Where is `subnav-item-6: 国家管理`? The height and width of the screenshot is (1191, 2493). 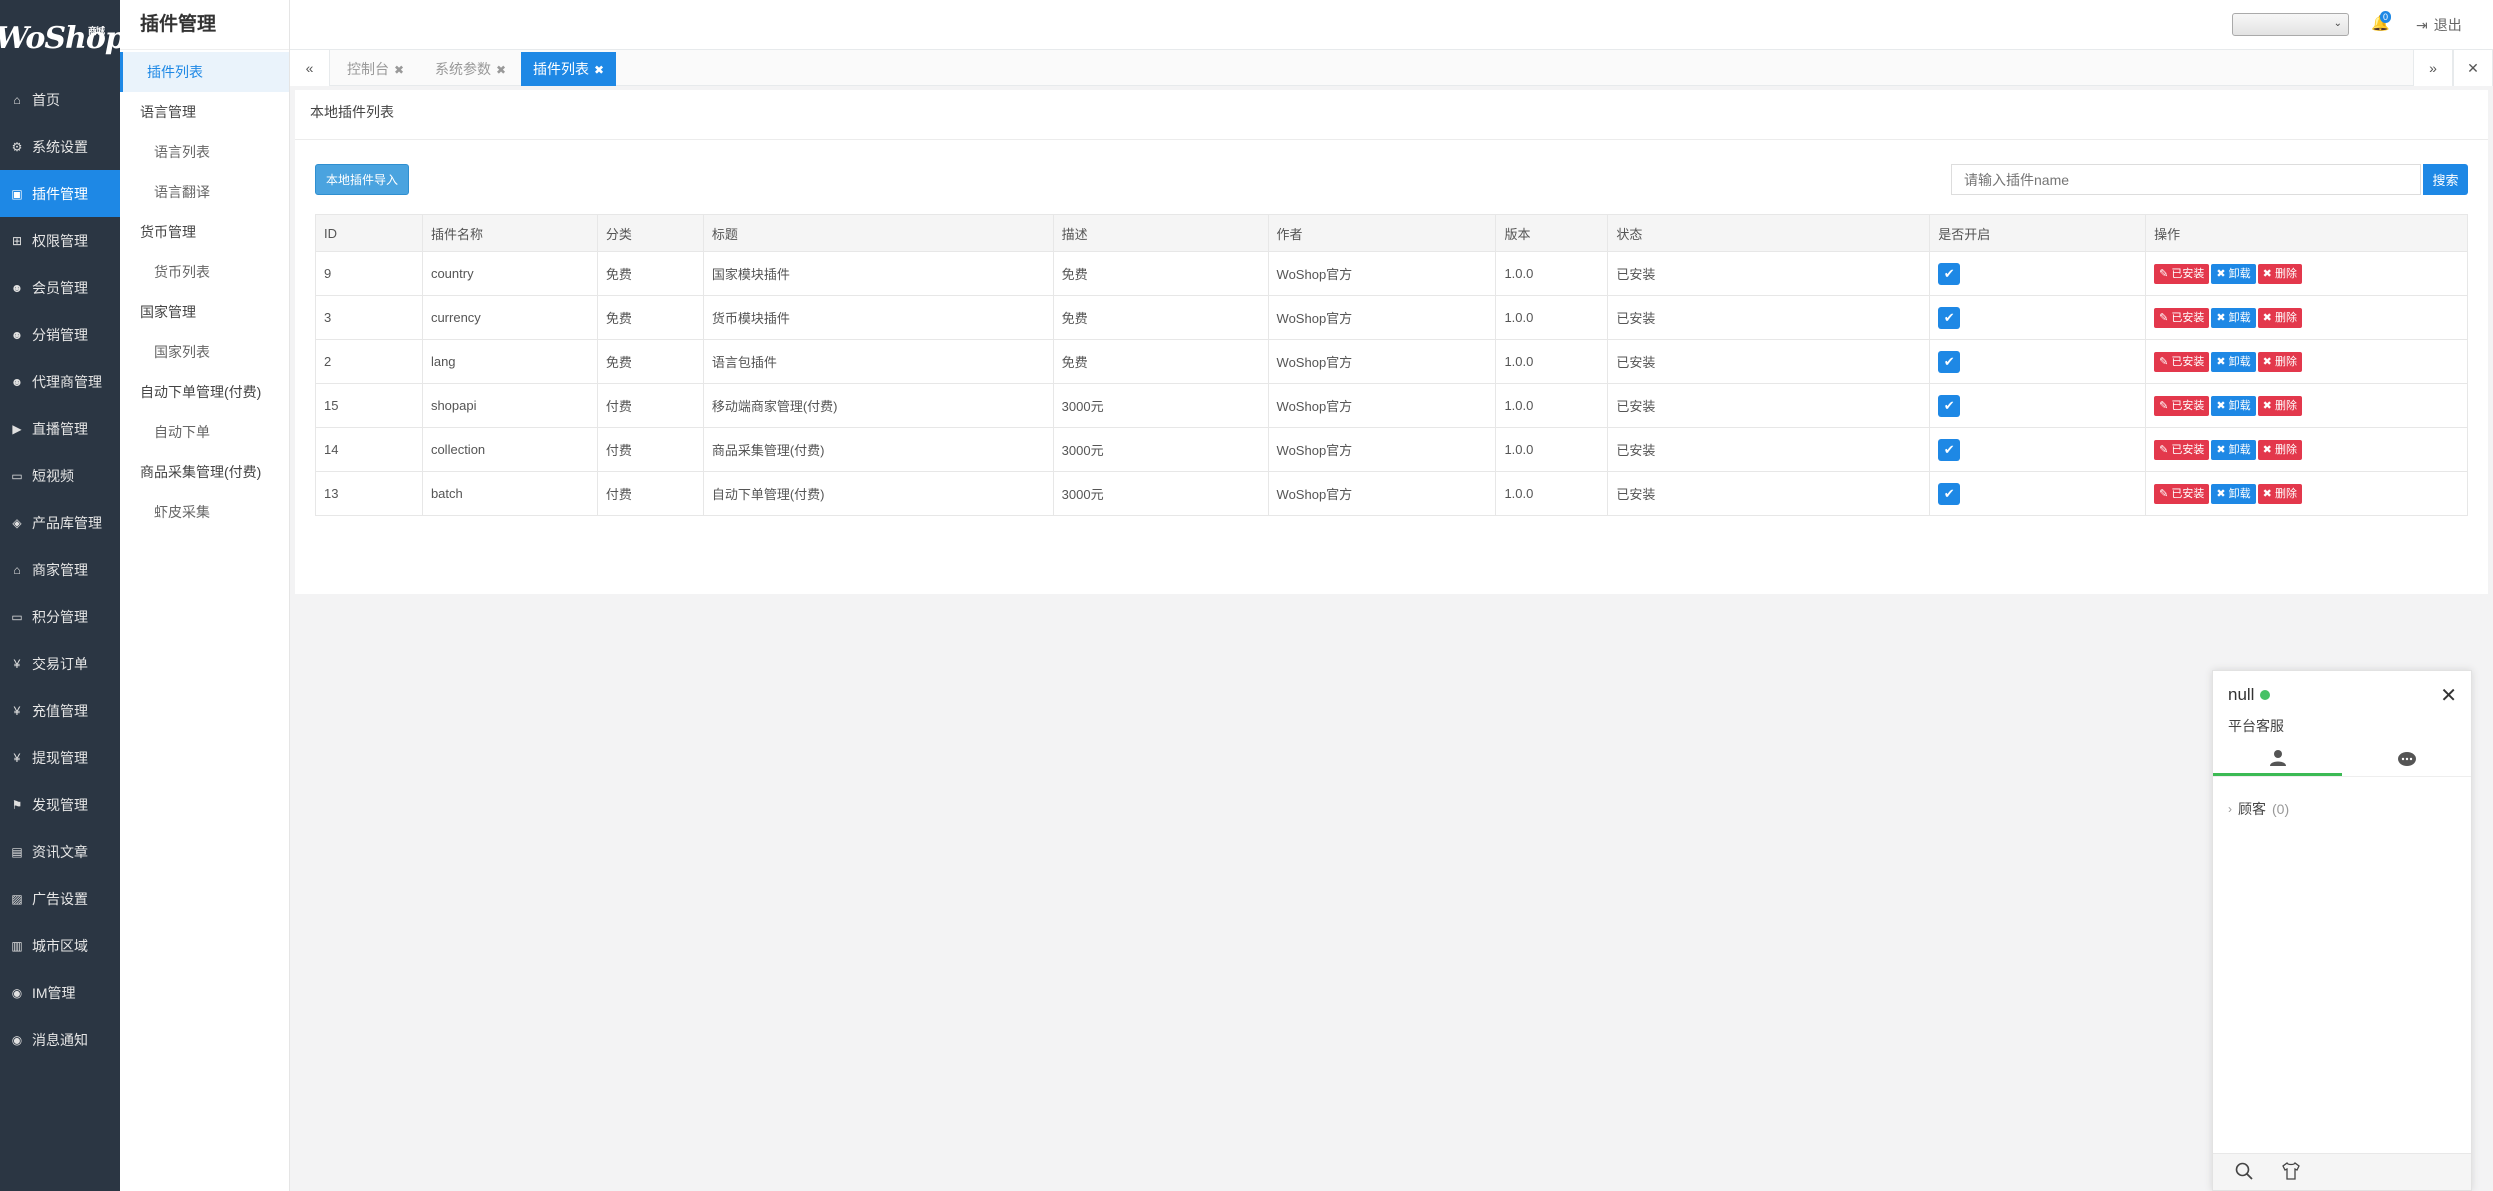
subnav-item-6: 国家管理 is located at coordinates (204, 312).